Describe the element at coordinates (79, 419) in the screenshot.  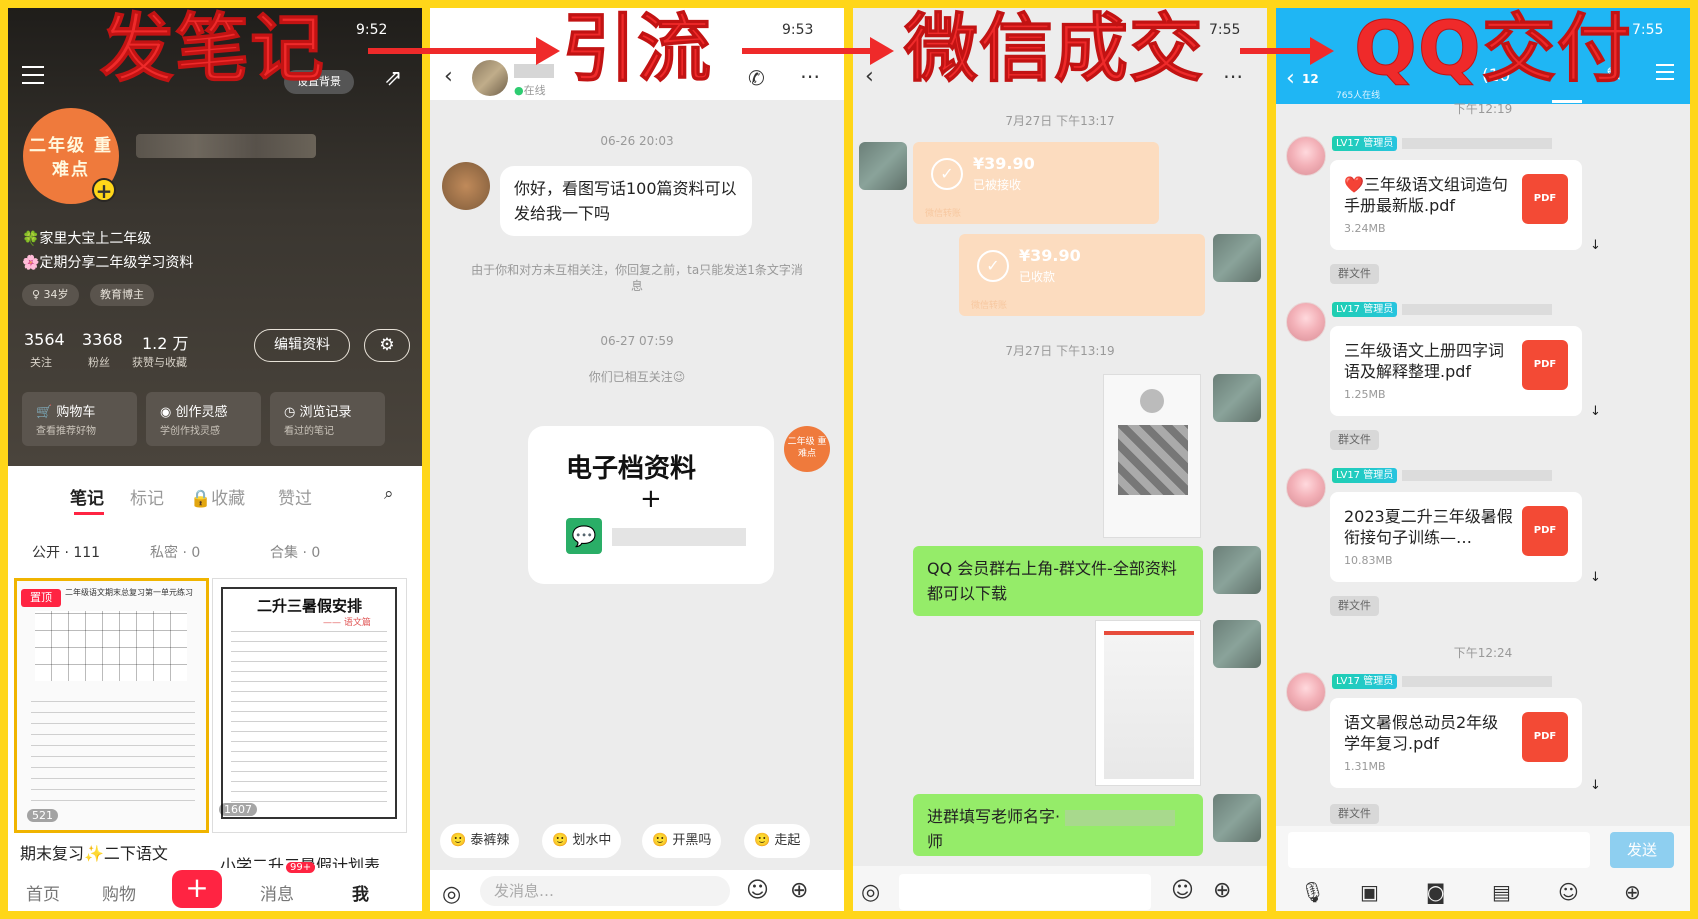
I see `shopping-cart-card: 🛒 购物车 查看推荐好物` at that location.